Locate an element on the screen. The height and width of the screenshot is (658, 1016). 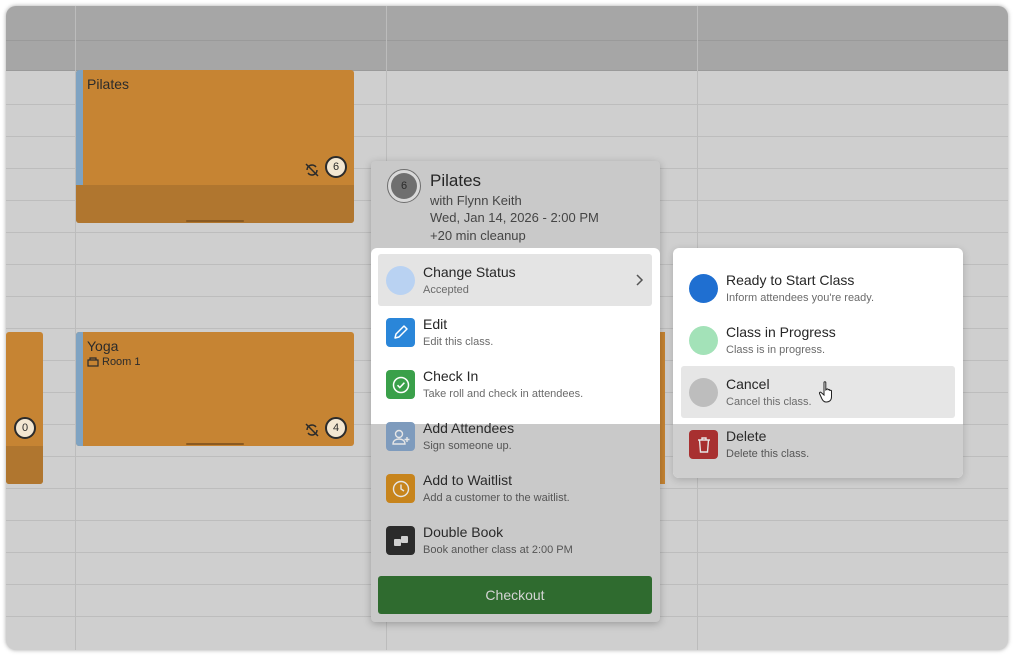
event-card-yoga: Yoga Room 1 4 is located at coordinates (215, 389).